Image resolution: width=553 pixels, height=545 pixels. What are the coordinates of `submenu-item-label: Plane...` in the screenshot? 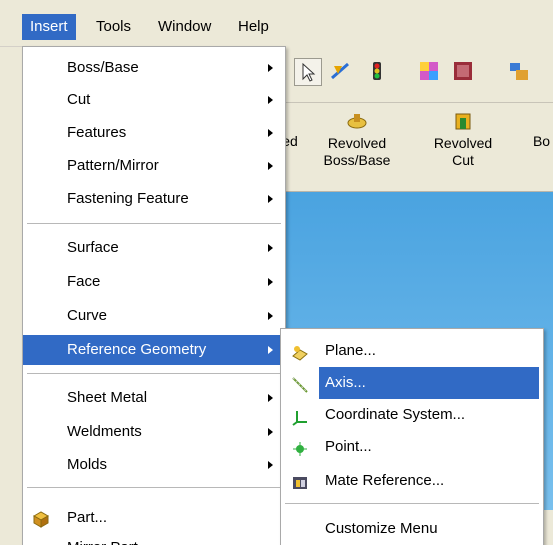 It's located at (350, 350).